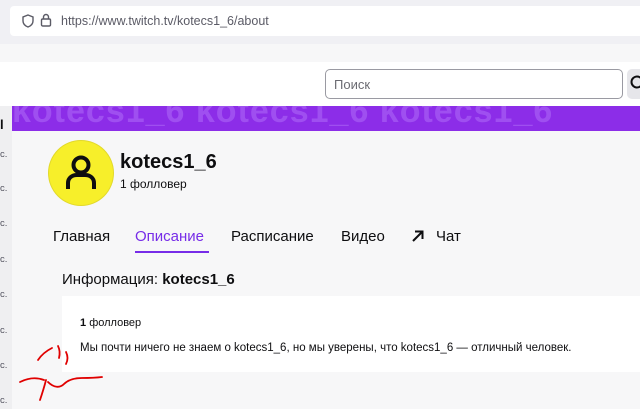 This screenshot has height=409, width=640. I want to click on channel-name: kotecs1_6, so click(168, 162).